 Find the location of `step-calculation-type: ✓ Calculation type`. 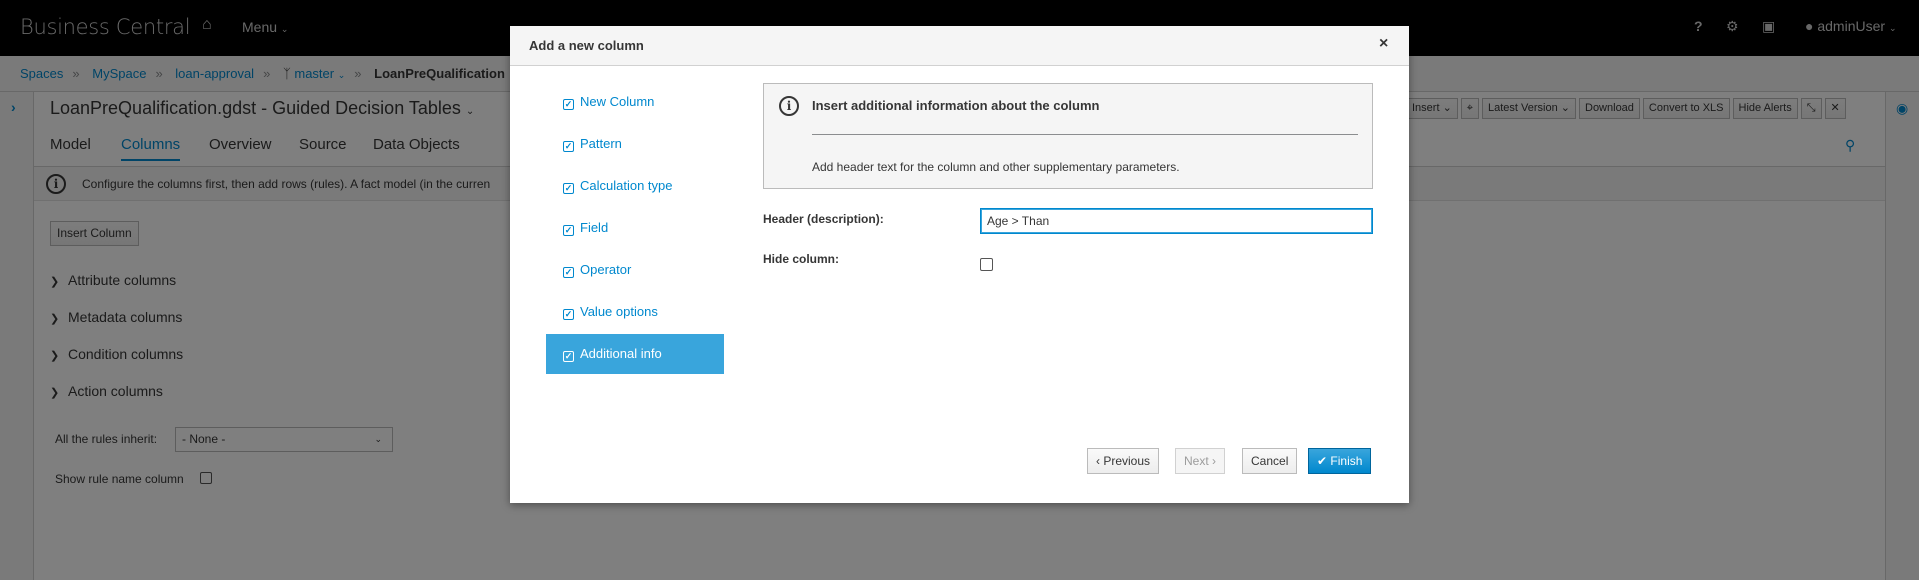

step-calculation-type: ✓ Calculation type is located at coordinates (635, 186).